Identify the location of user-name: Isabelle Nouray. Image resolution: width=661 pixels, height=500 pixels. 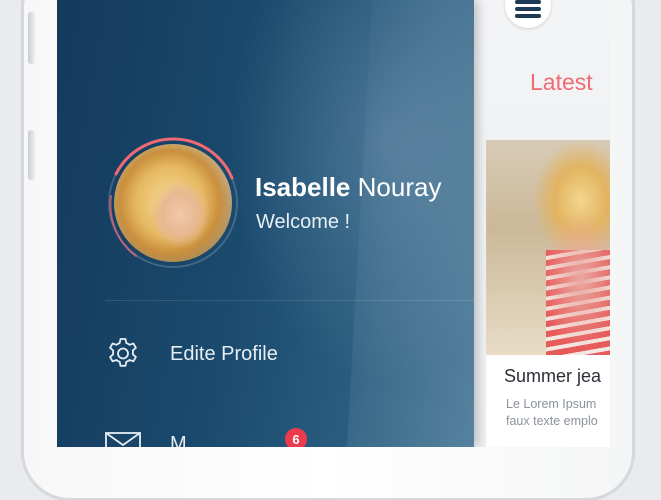
(348, 187).